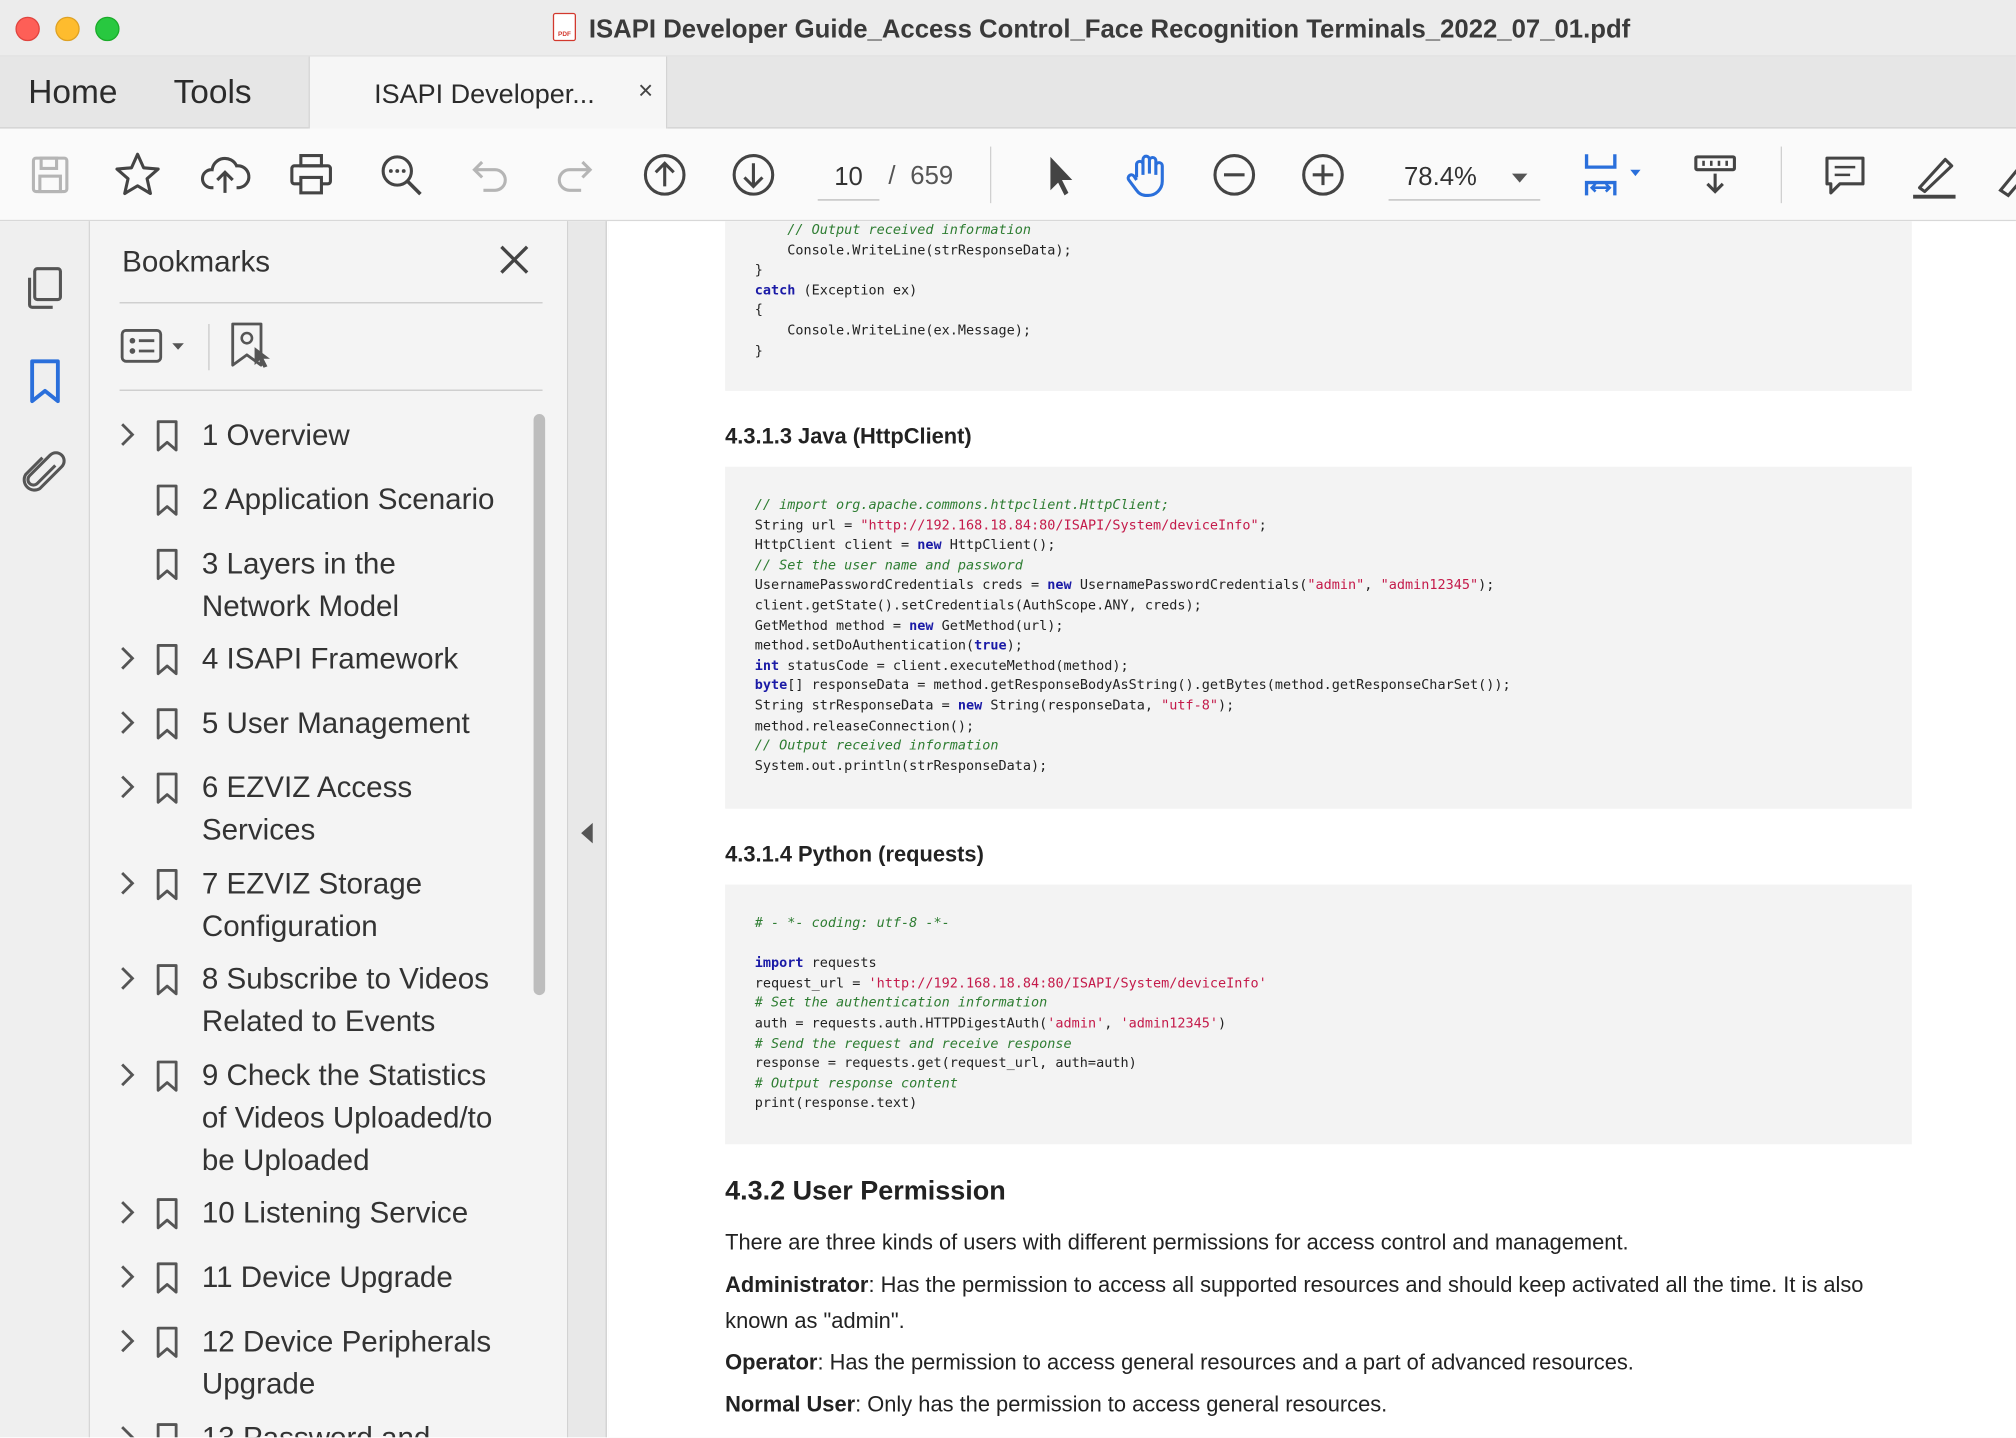 Image resolution: width=2016 pixels, height=1438 pixels. Describe the element at coordinates (932, 176) in the screenshot. I see `page-total: 659` at that location.